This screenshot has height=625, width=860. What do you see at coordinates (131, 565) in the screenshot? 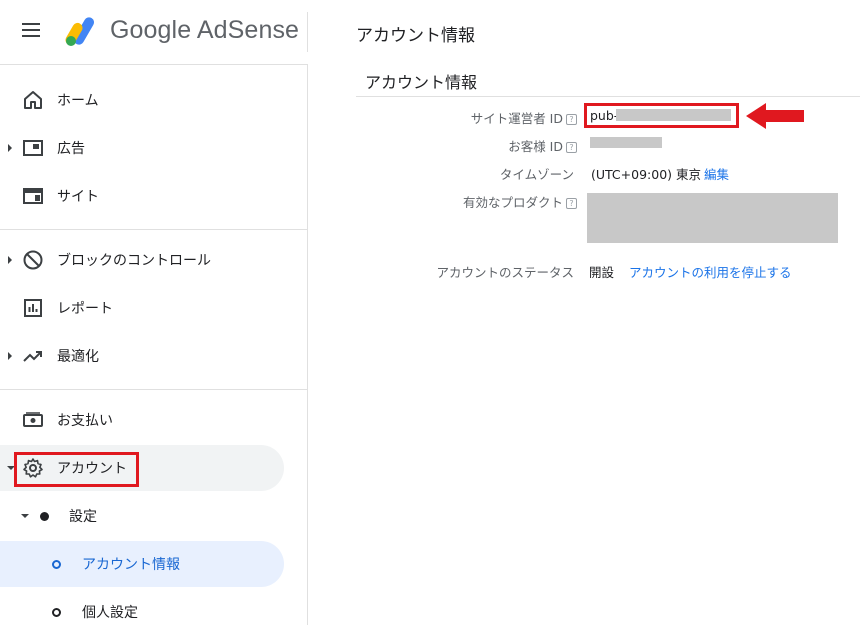
I see `sidebar-item-label: アカウント情報` at bounding box center [131, 565].